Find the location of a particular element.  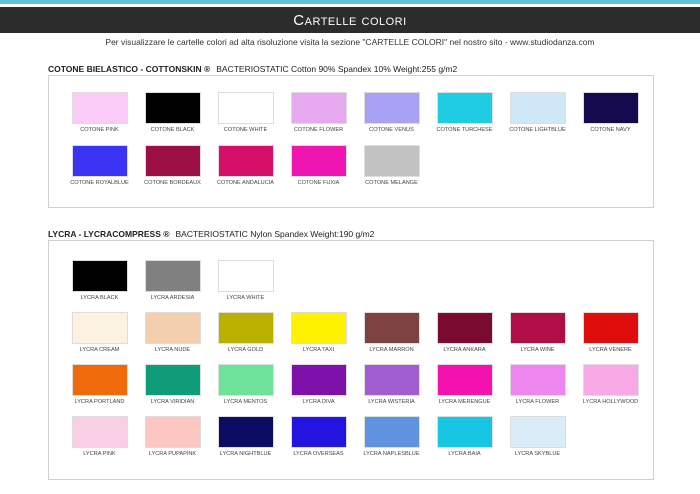

color-swatch-item: COTONE BLACK is located at coordinates (172, 112).